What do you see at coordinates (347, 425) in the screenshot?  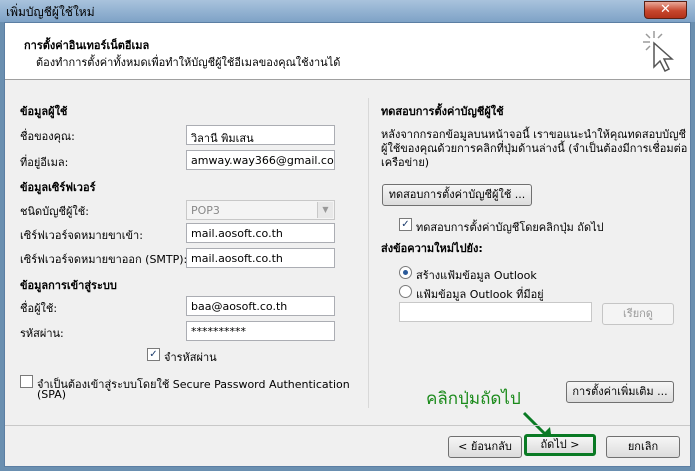 I see `footer-separator` at bounding box center [347, 425].